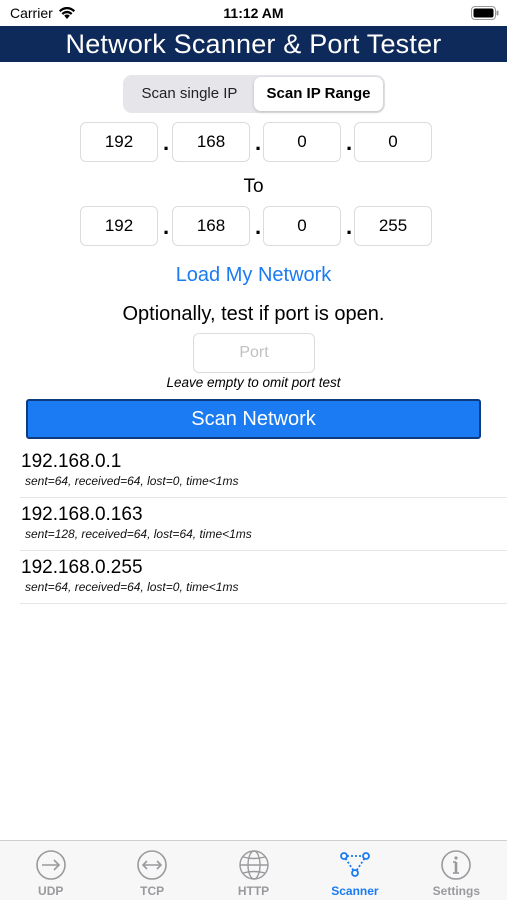 The image size is (507, 900). What do you see at coordinates (253, 186) in the screenshot?
I see `to-label: To` at bounding box center [253, 186].